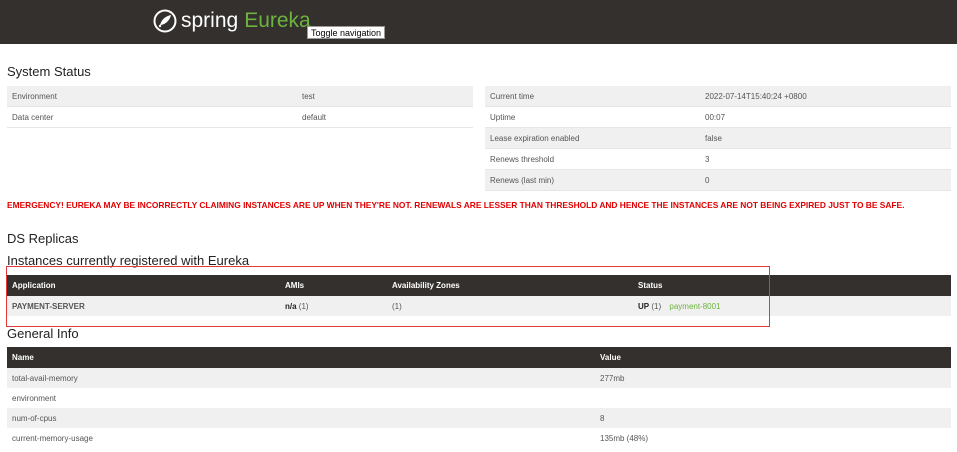 The height and width of the screenshot is (452, 957). Describe the element at coordinates (43, 238) in the screenshot. I see `ds-replicas-title: DS Replicas` at that location.